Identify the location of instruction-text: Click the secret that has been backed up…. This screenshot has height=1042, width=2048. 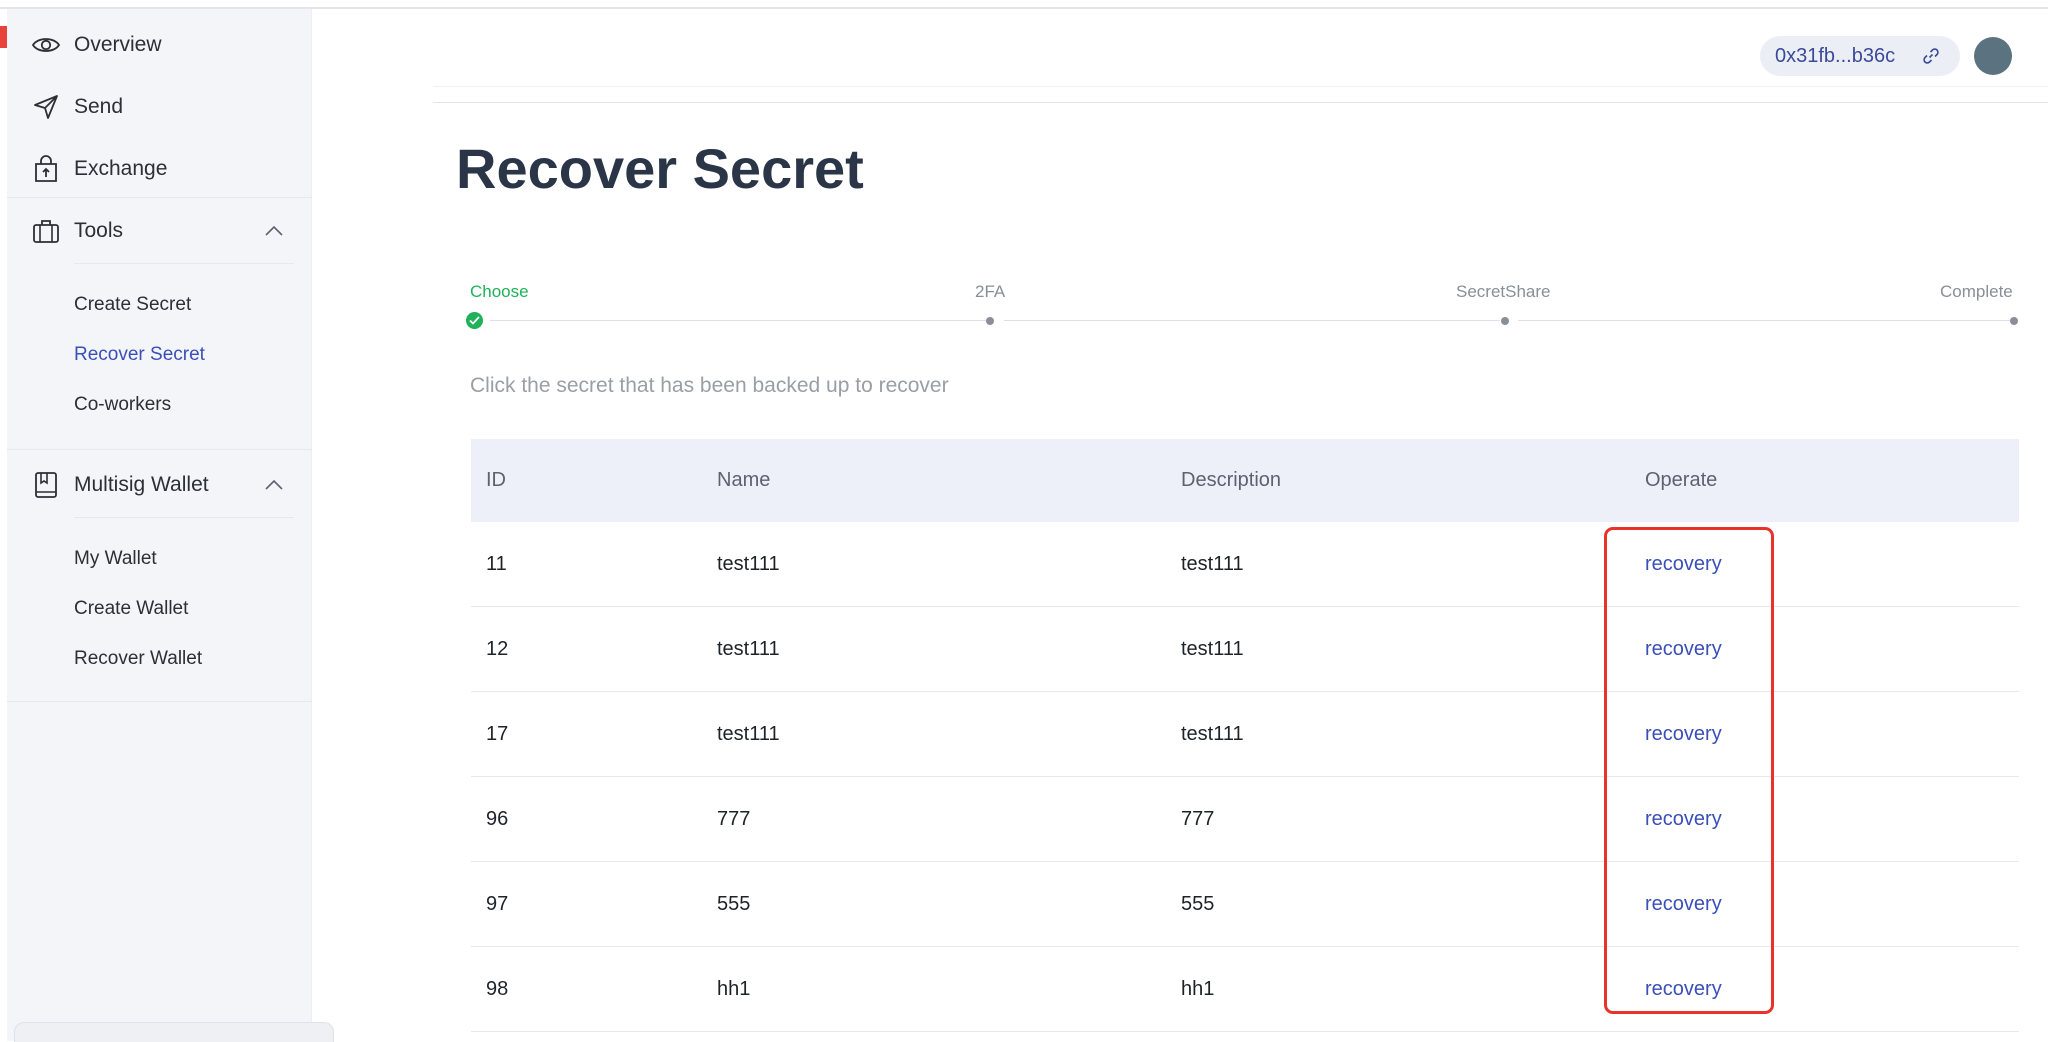
(709, 385).